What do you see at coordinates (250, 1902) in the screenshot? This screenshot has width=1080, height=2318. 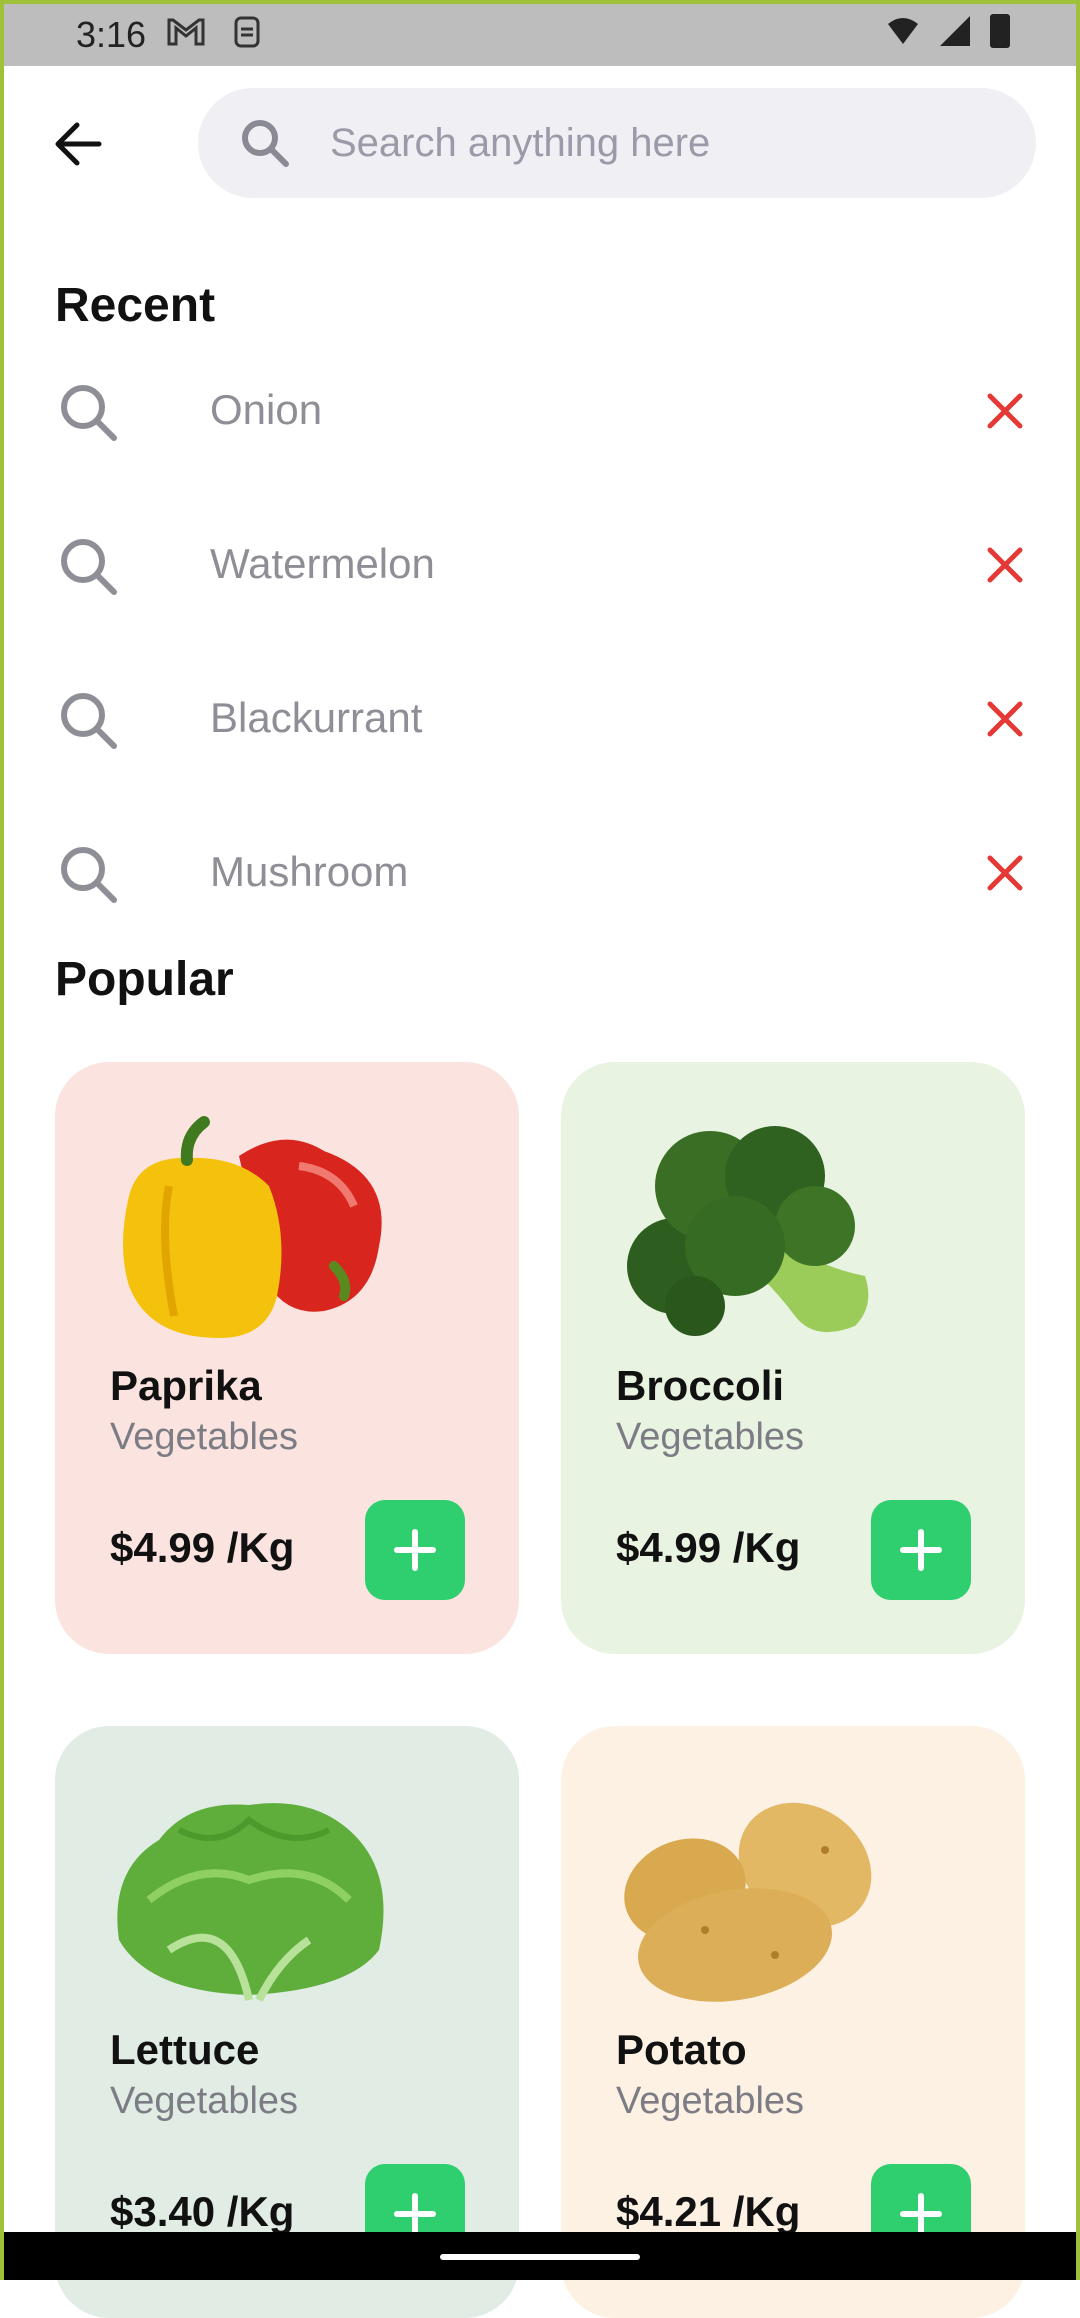 I see `lettuce-image` at bounding box center [250, 1902].